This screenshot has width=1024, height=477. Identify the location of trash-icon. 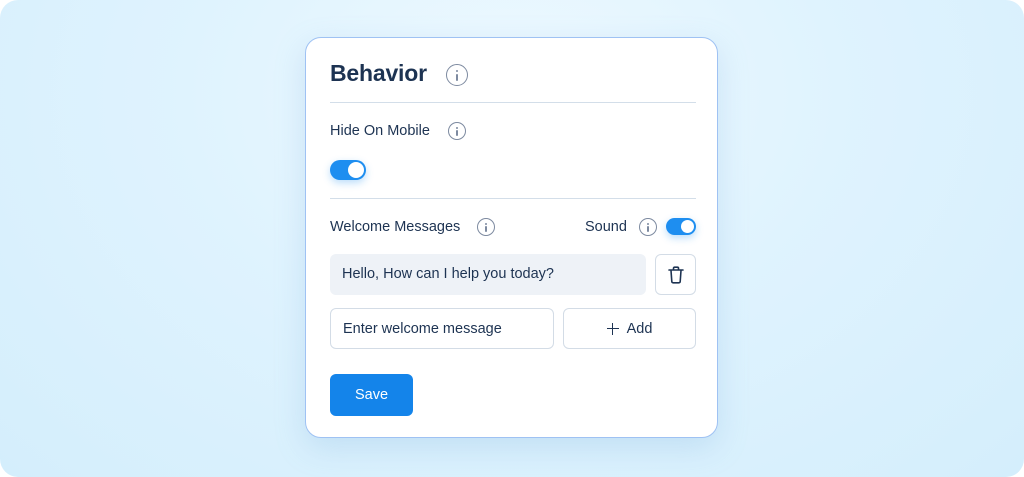
(675, 274).